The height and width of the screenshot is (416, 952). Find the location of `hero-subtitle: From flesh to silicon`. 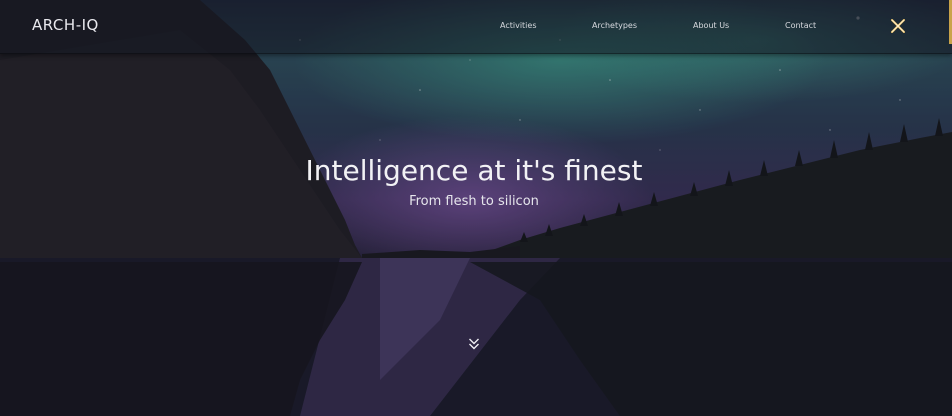

hero-subtitle: From flesh to silicon is located at coordinates (474, 201).